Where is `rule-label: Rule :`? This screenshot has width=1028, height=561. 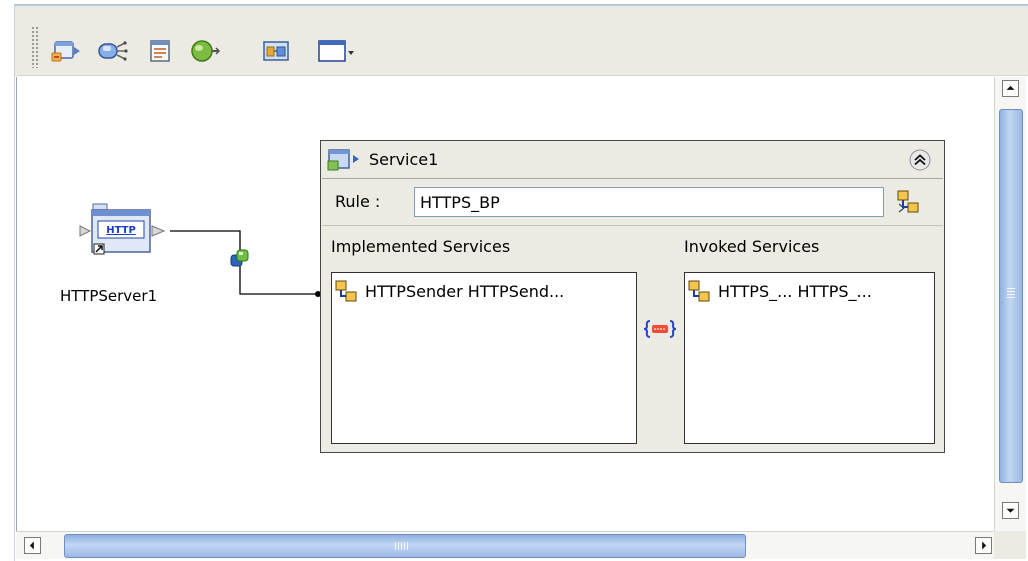
rule-label: Rule : is located at coordinates (358, 201).